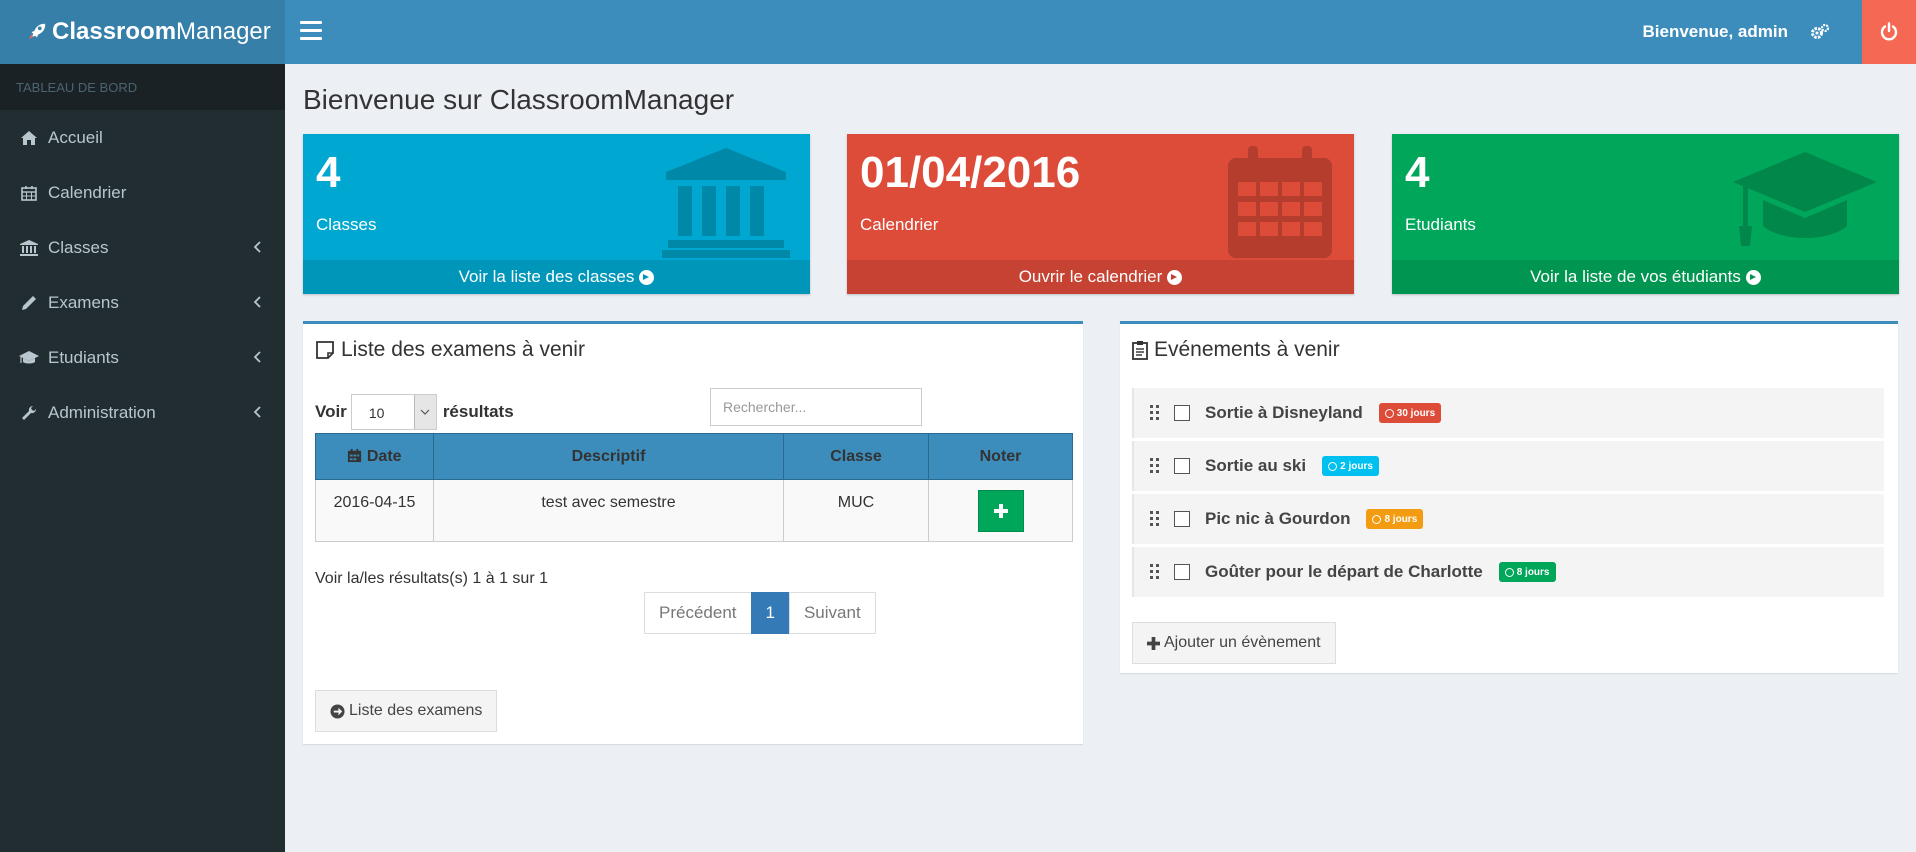 This screenshot has height=852, width=1916. What do you see at coordinates (87, 192) in the screenshot?
I see `sidebar-item-label: Calendrier` at bounding box center [87, 192].